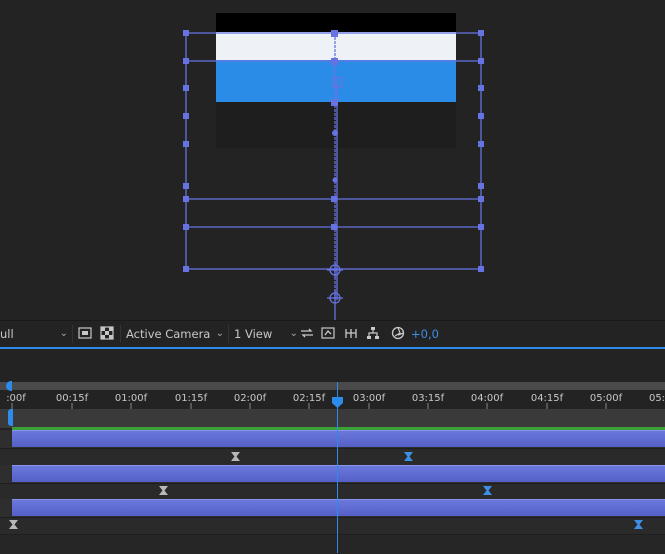 The height and width of the screenshot is (554, 665). Describe the element at coordinates (332, 386) in the screenshot. I see `work-area-bar` at that location.